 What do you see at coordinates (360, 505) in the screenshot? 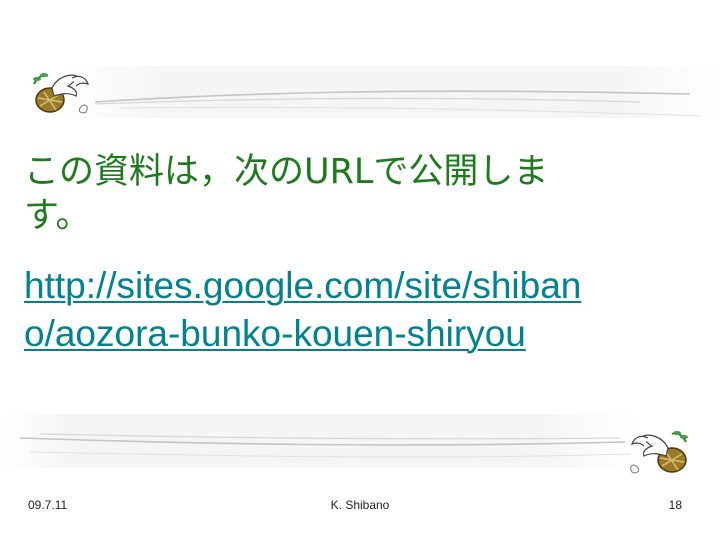
I see `footer-author: K. Shibano` at bounding box center [360, 505].